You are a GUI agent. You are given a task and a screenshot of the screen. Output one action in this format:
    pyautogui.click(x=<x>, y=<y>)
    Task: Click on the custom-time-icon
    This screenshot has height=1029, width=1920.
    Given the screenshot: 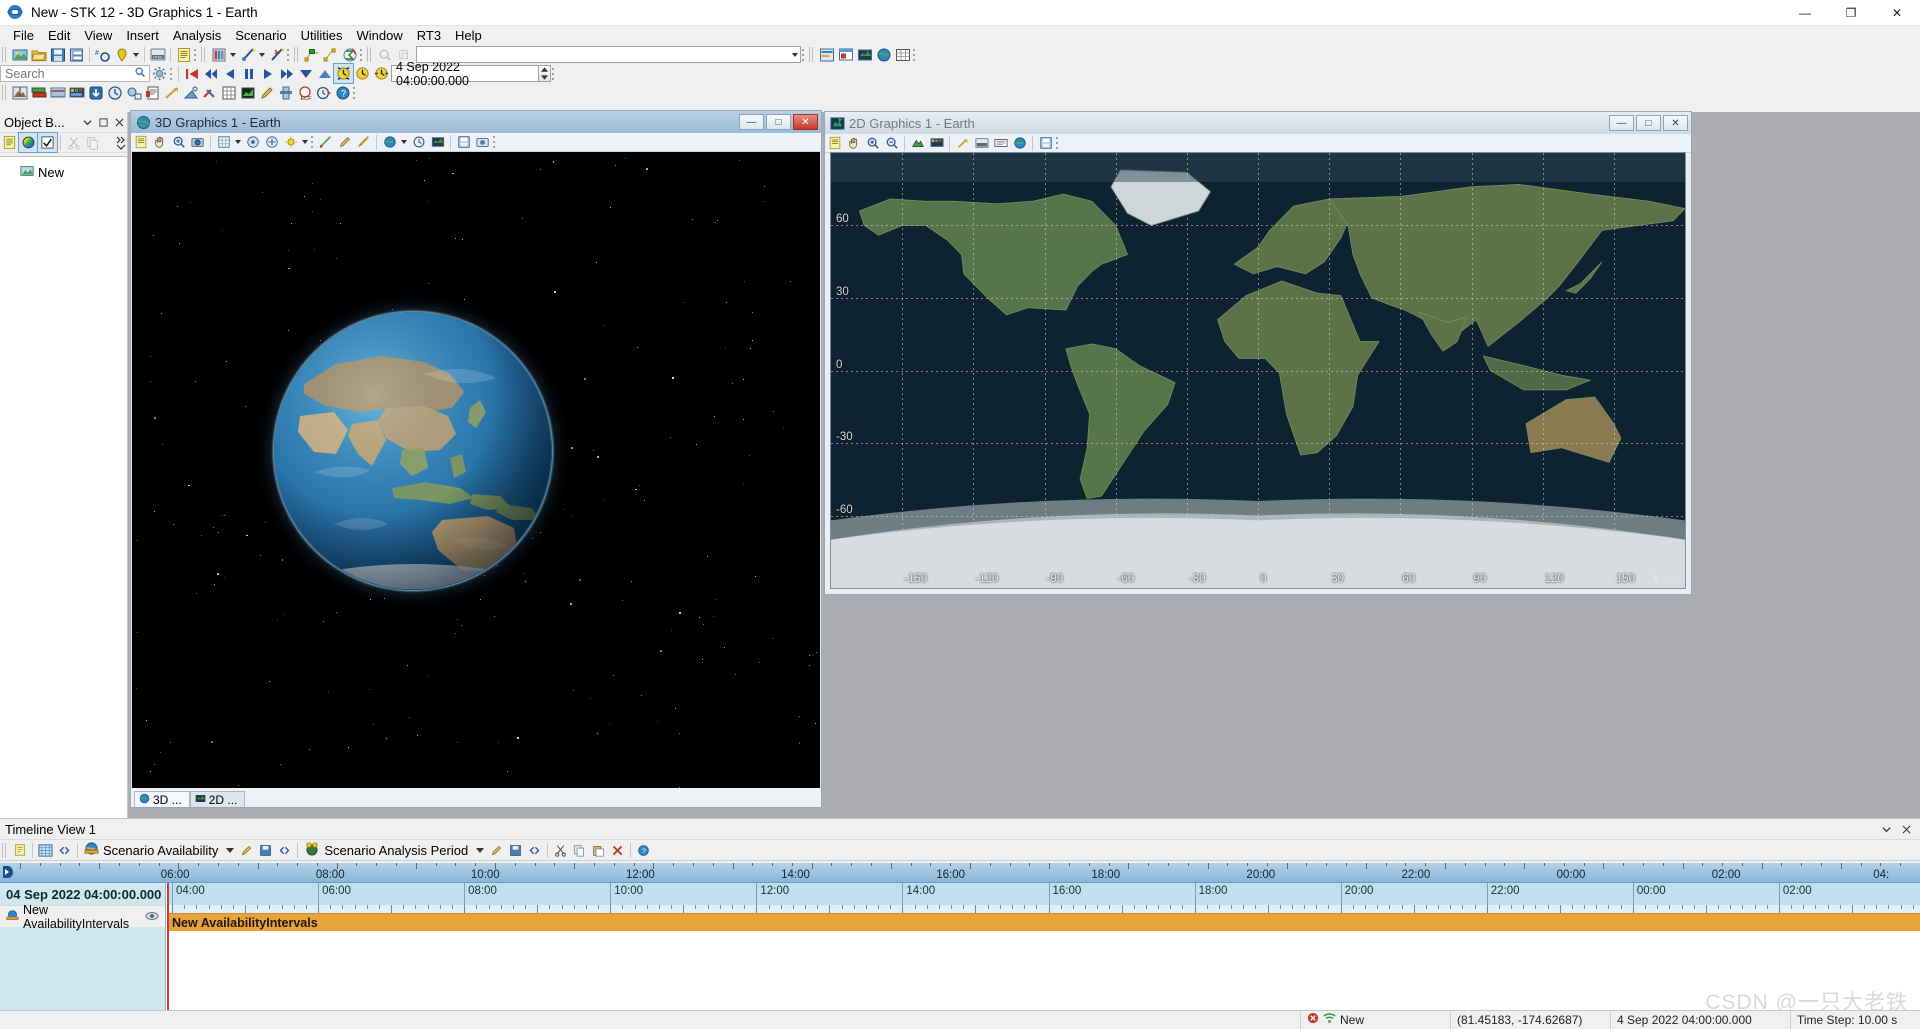 What is the action you would take?
    pyautogui.click(x=381, y=73)
    